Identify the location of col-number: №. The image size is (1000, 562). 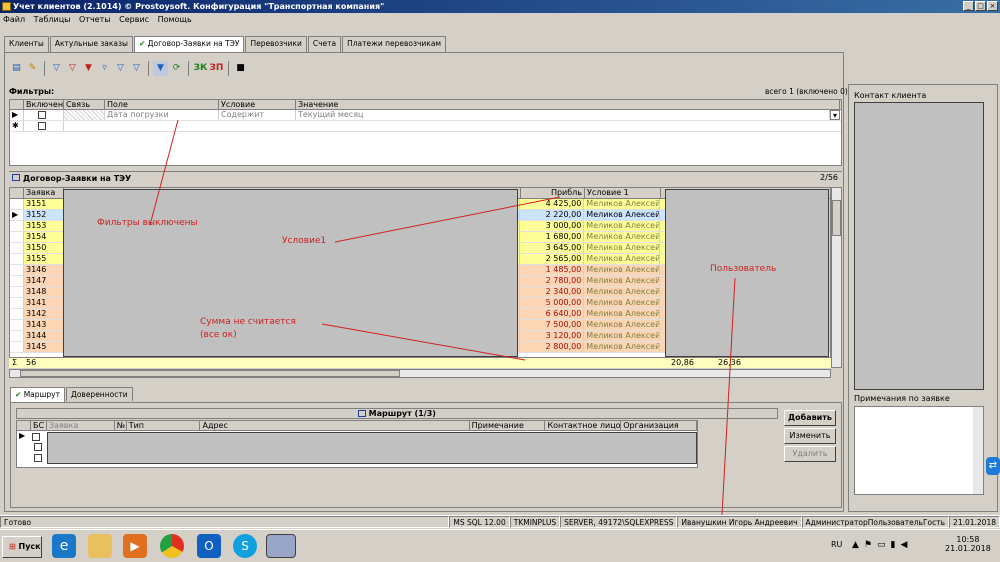
(121, 425).